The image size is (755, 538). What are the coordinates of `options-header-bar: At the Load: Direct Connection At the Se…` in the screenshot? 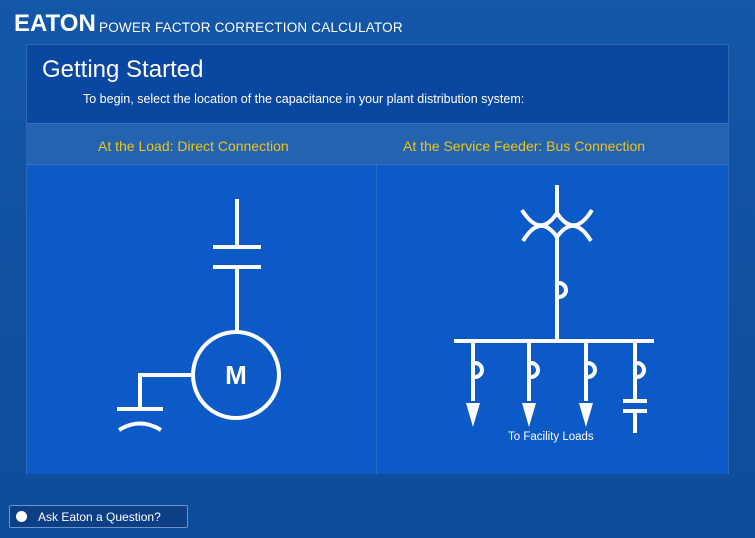 It's located at (377, 144).